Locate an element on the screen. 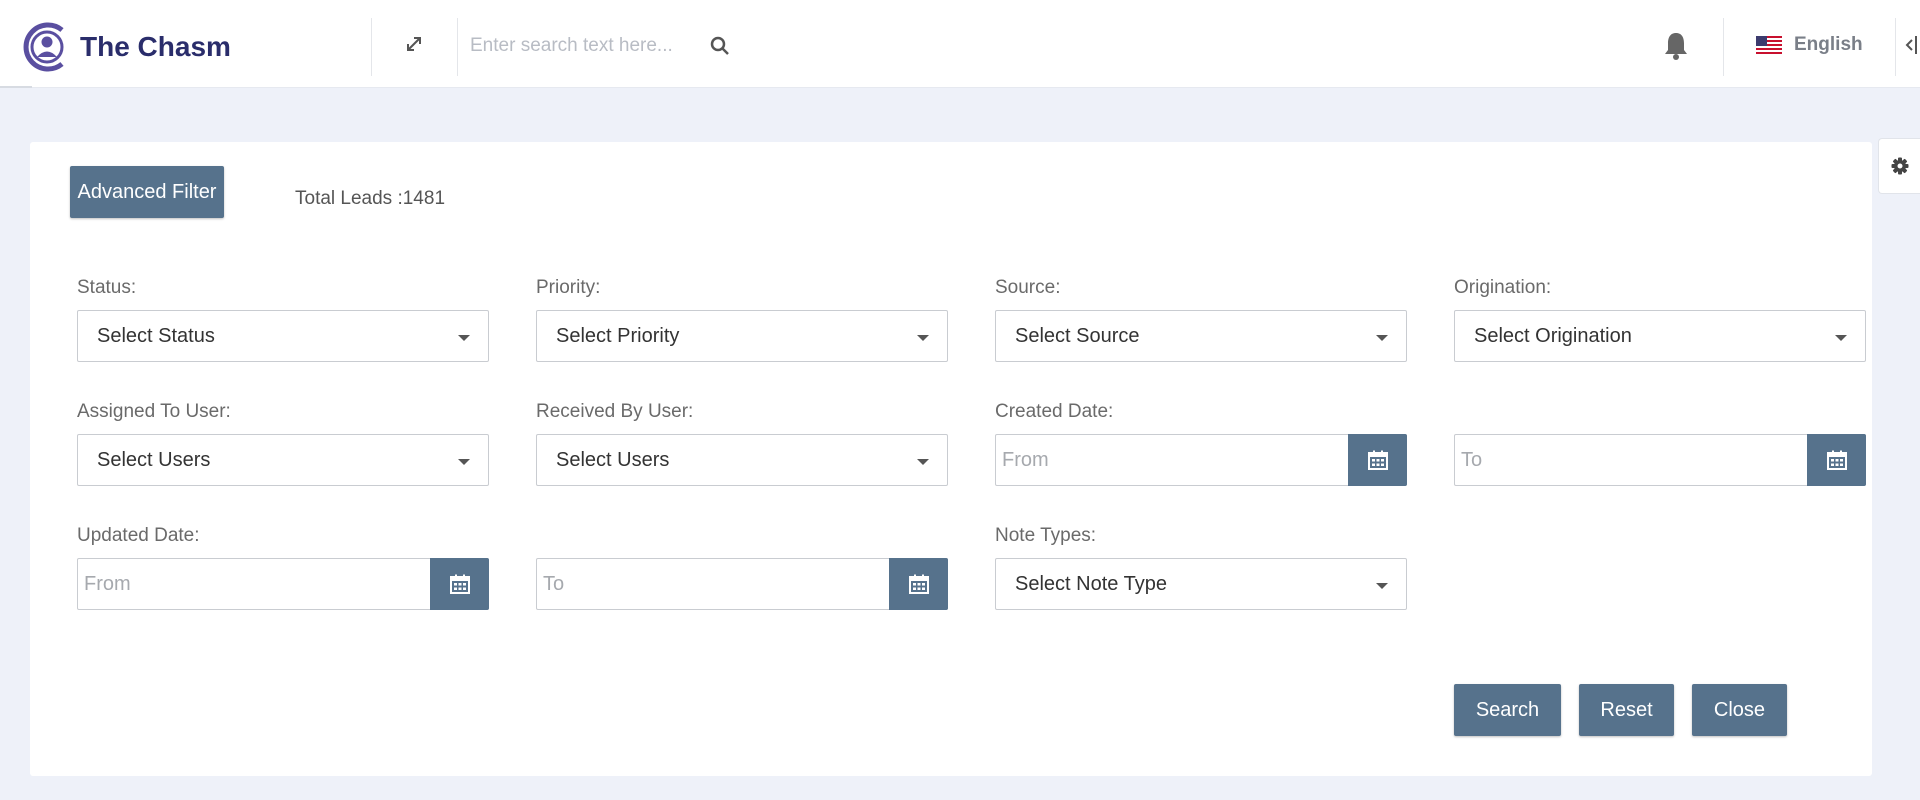 This screenshot has height=800, width=1920. created-date-from-input is located at coordinates (1172, 460).